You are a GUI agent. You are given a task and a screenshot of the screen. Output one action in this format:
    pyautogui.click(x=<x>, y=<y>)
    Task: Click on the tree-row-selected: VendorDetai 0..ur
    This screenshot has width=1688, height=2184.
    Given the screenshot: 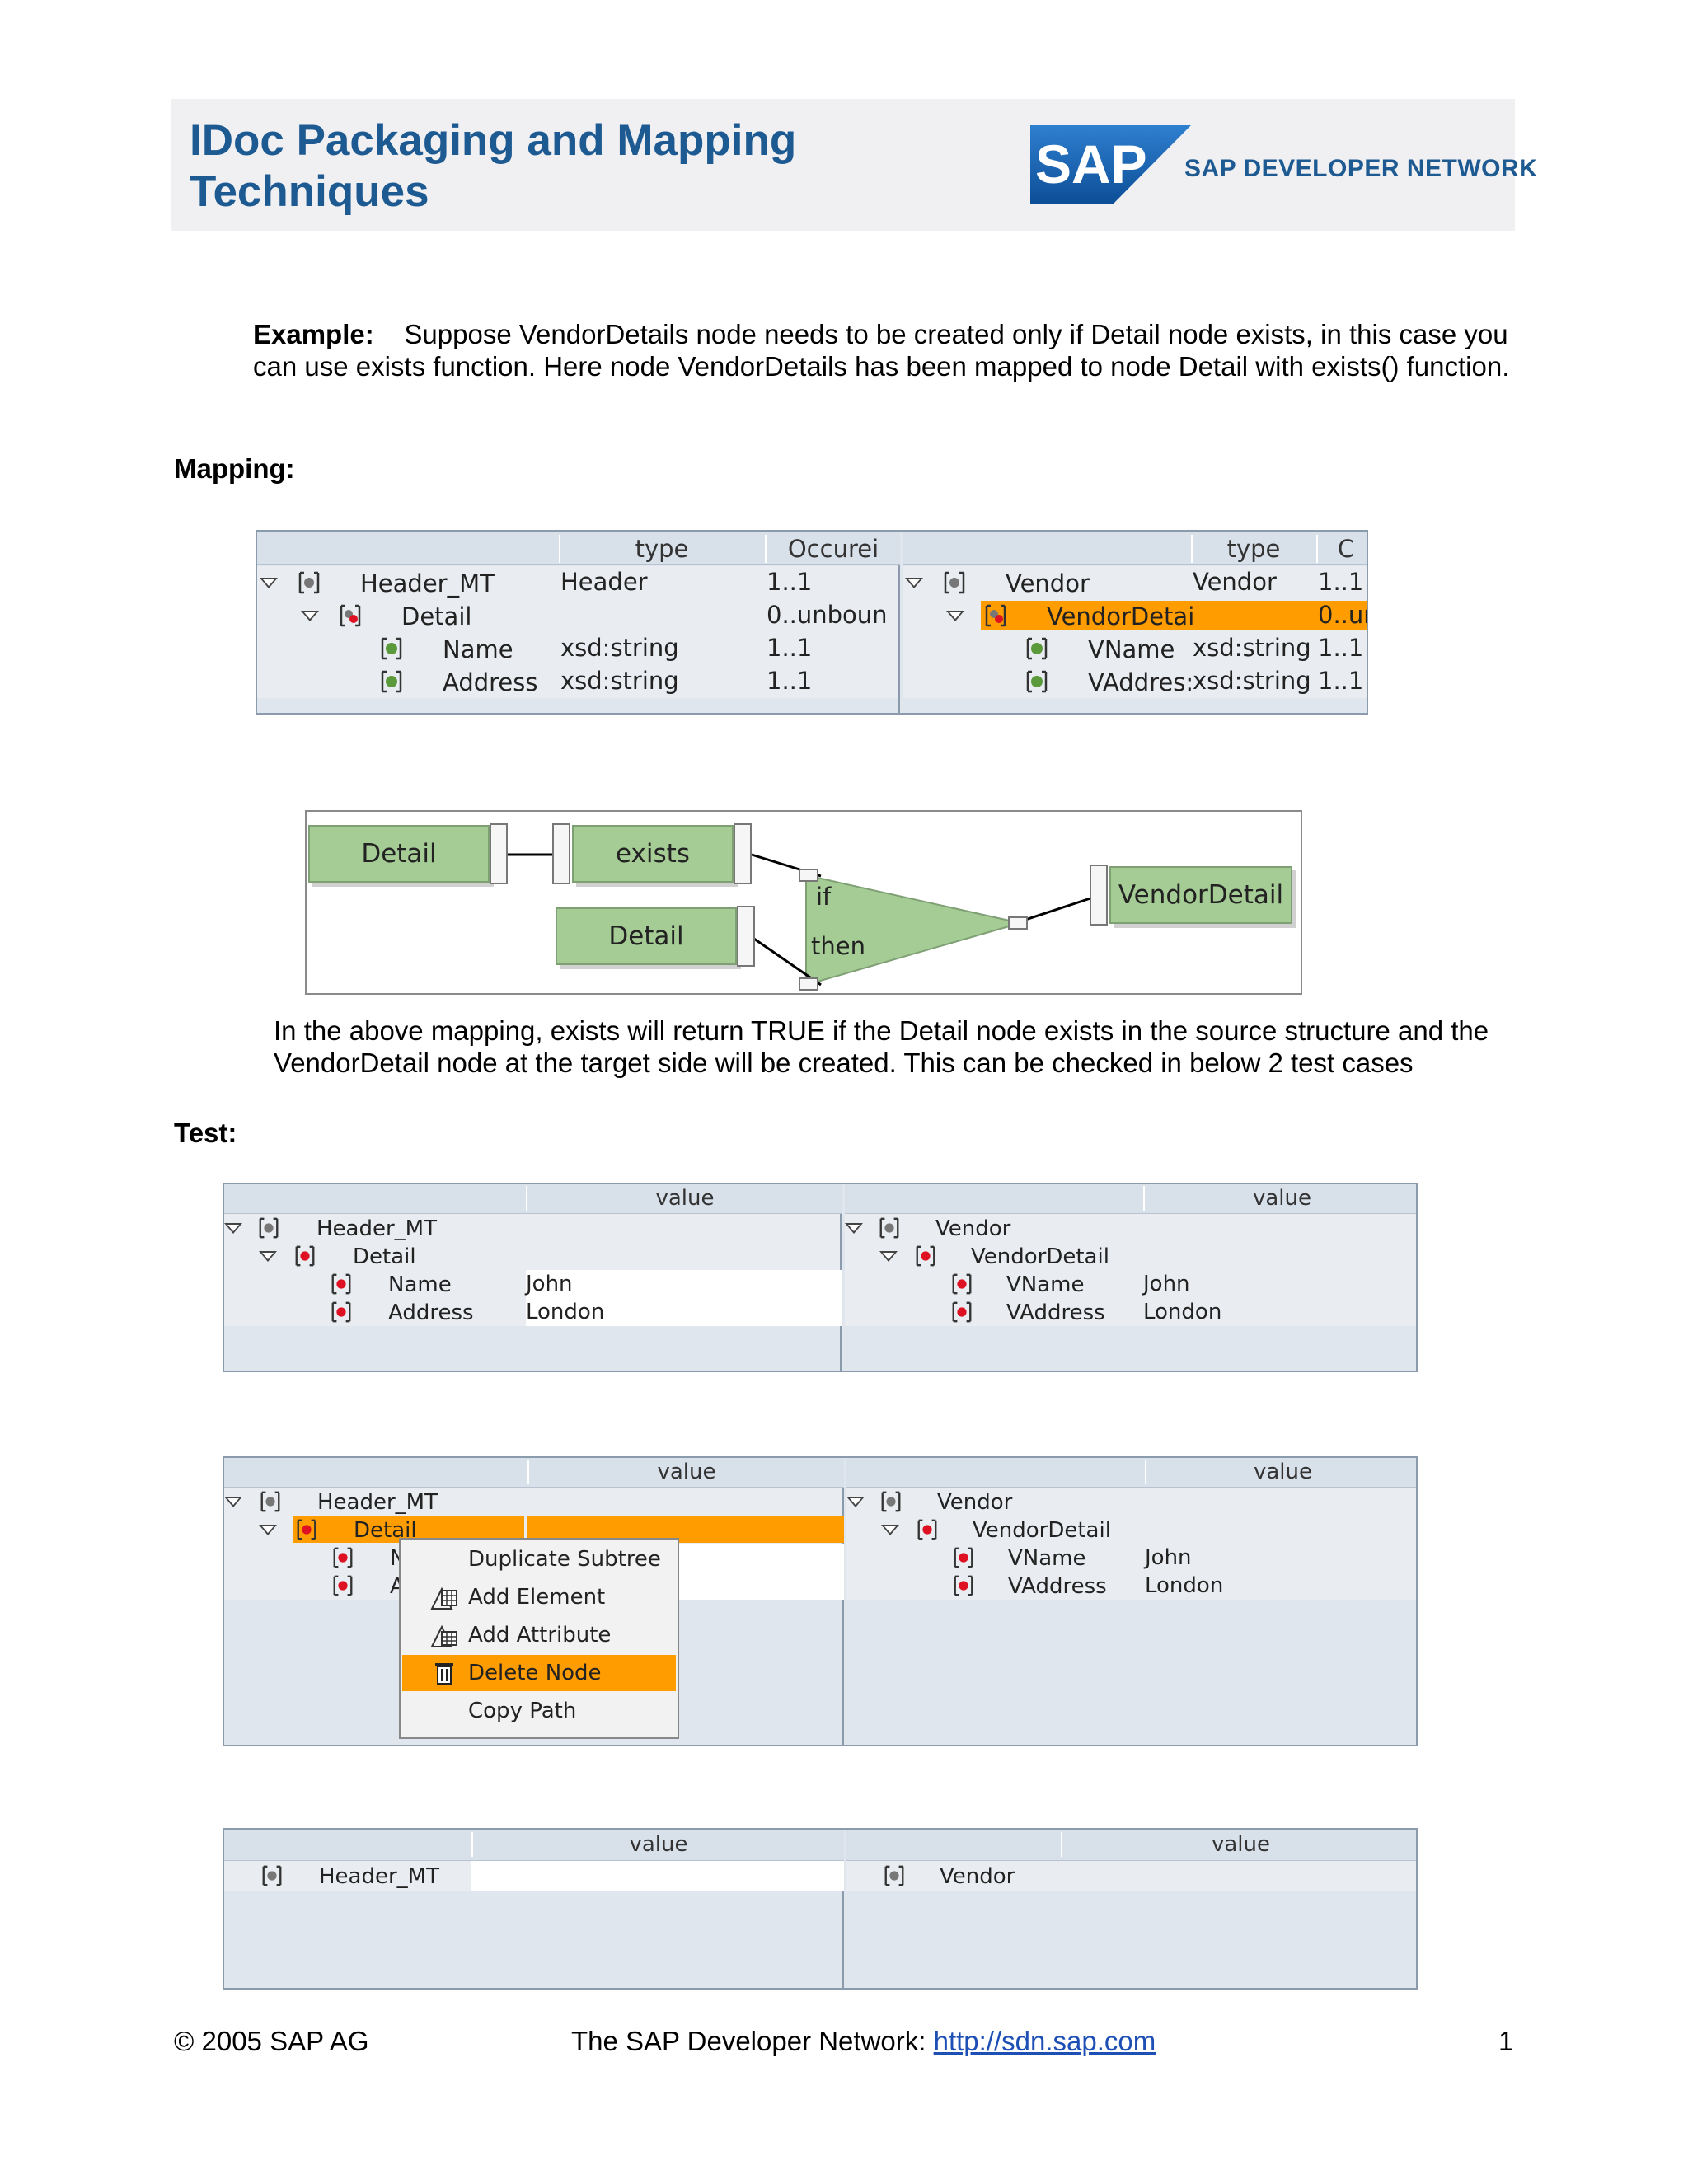 What is the action you would take?
    pyautogui.click(x=1135, y=615)
    